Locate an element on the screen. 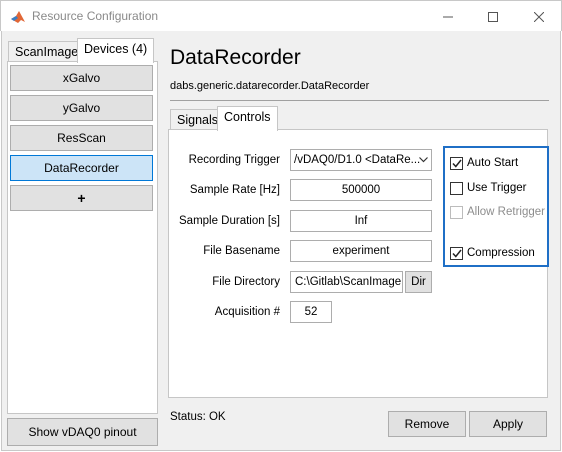 The height and width of the screenshot is (452, 562). auto-start-checkbox: Auto Start is located at coordinates (484, 163).